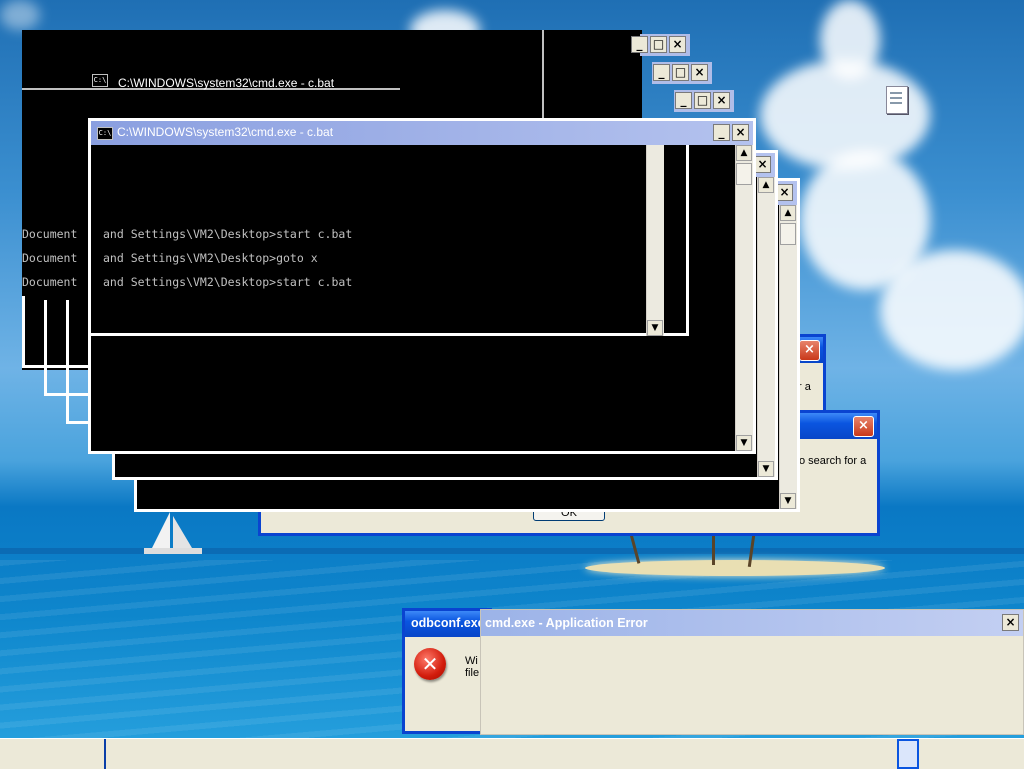 Image resolution: width=1024 pixels, height=769 pixels. What do you see at coordinates (897, 100) in the screenshot?
I see `text-file-icon` at bounding box center [897, 100].